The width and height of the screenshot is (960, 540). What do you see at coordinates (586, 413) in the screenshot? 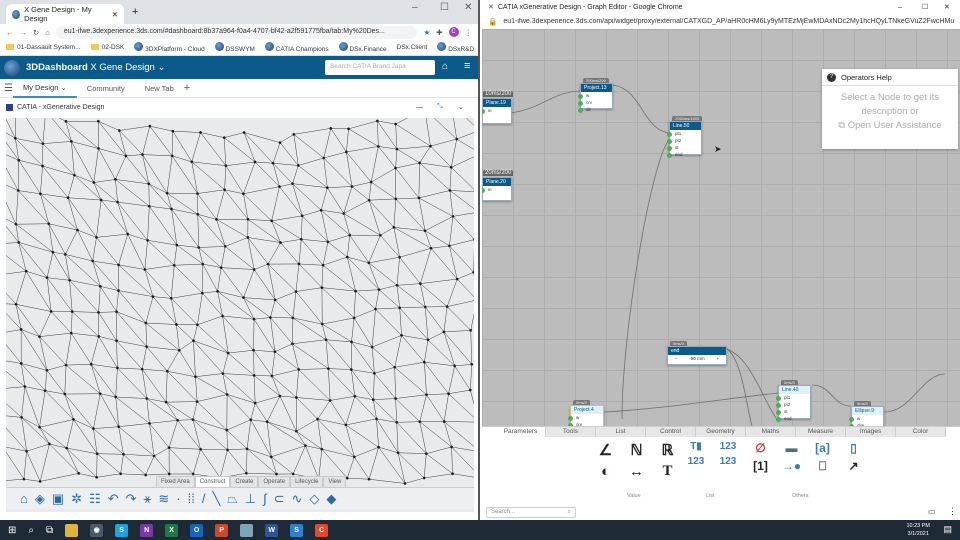
I see `node-project-4: 0ms/0 Project.4 w crv` at bounding box center [586, 413].